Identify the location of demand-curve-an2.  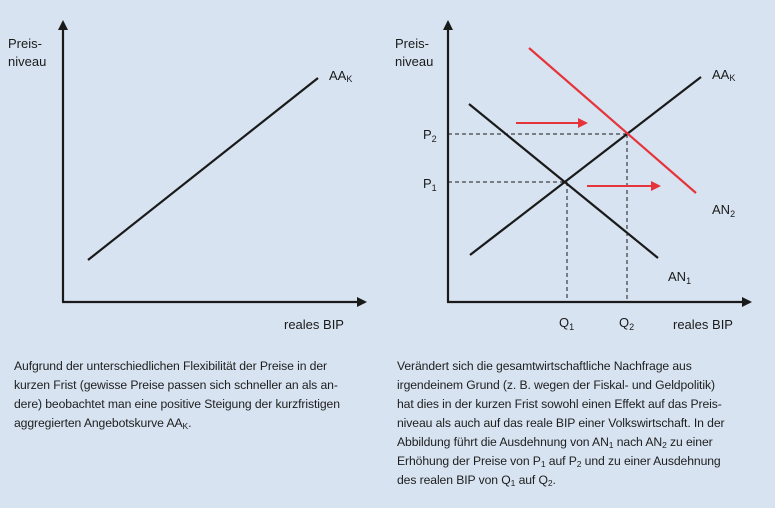
(612, 120).